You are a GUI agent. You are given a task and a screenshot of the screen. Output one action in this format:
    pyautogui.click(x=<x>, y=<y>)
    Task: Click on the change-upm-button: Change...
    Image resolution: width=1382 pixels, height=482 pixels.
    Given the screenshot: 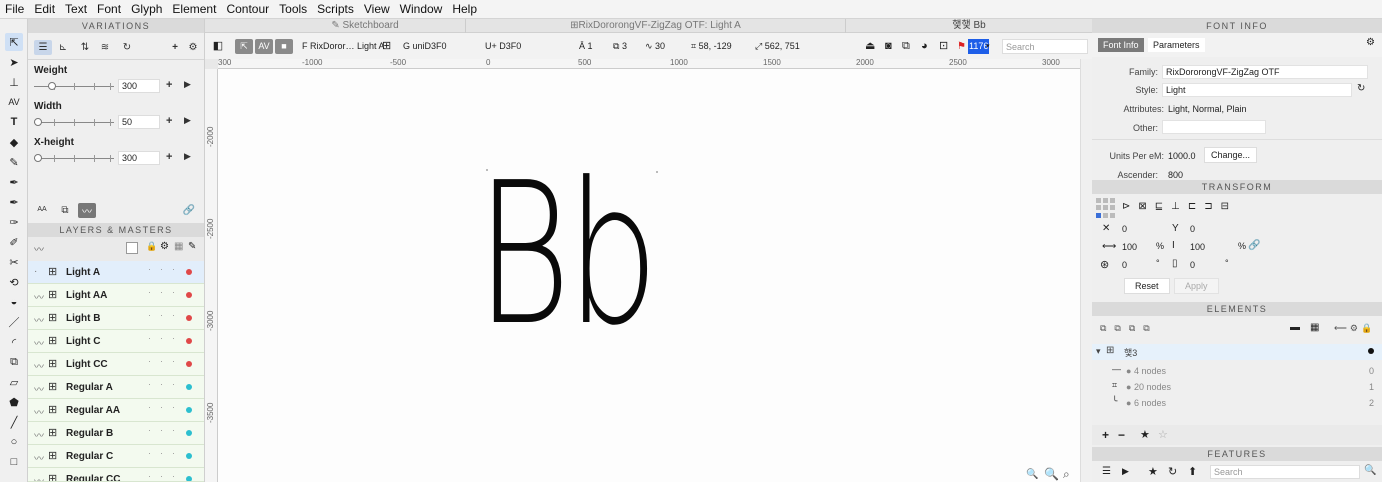 What is the action you would take?
    pyautogui.click(x=1231, y=155)
    